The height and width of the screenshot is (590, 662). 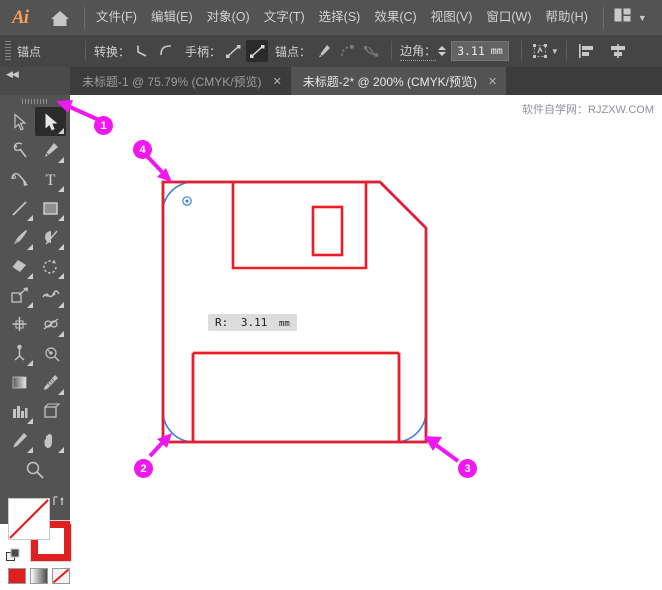 I want to click on tools-panel: T, so click(x=36, y=339).